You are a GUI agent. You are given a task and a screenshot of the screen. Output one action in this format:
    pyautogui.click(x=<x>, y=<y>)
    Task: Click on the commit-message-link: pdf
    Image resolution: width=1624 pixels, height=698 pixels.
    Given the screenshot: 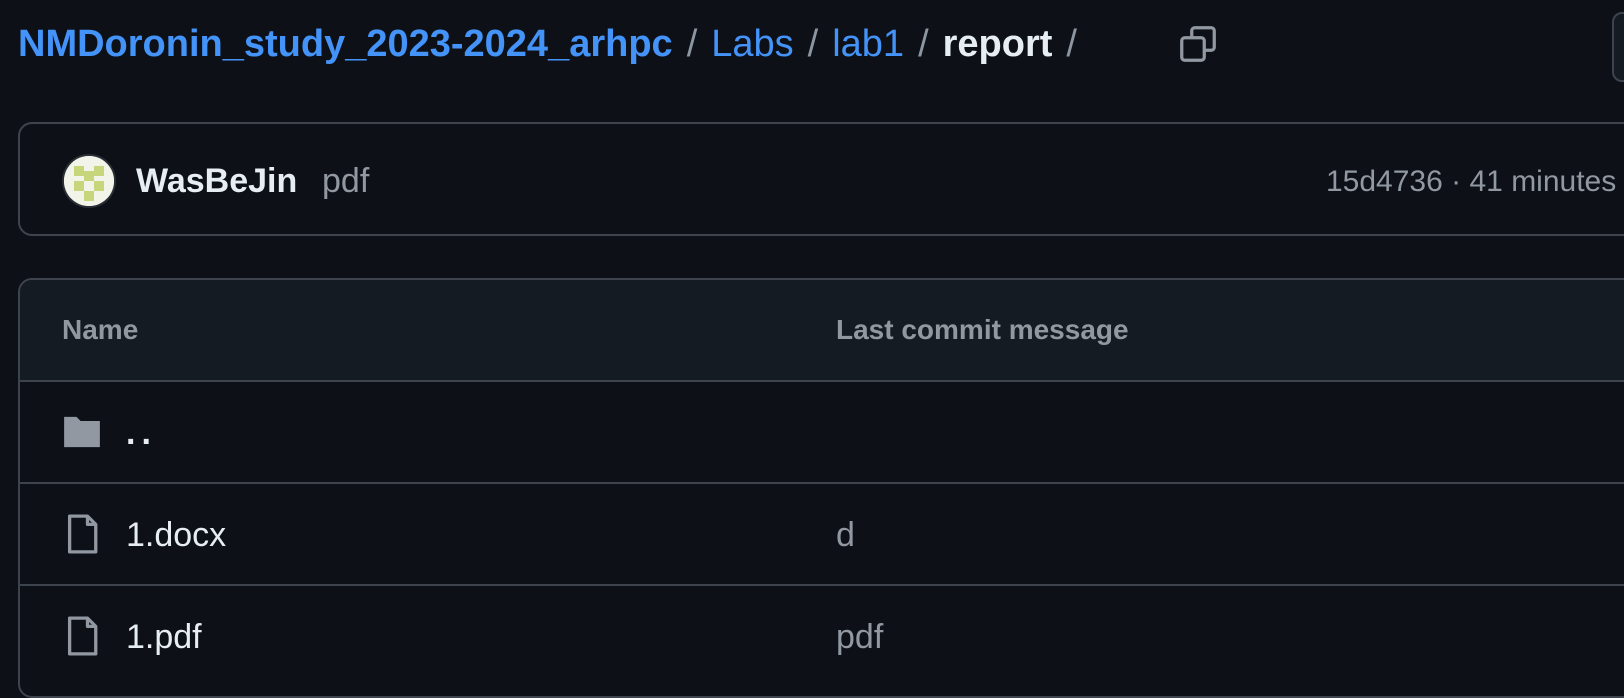 What is the action you would take?
    pyautogui.click(x=345, y=181)
    